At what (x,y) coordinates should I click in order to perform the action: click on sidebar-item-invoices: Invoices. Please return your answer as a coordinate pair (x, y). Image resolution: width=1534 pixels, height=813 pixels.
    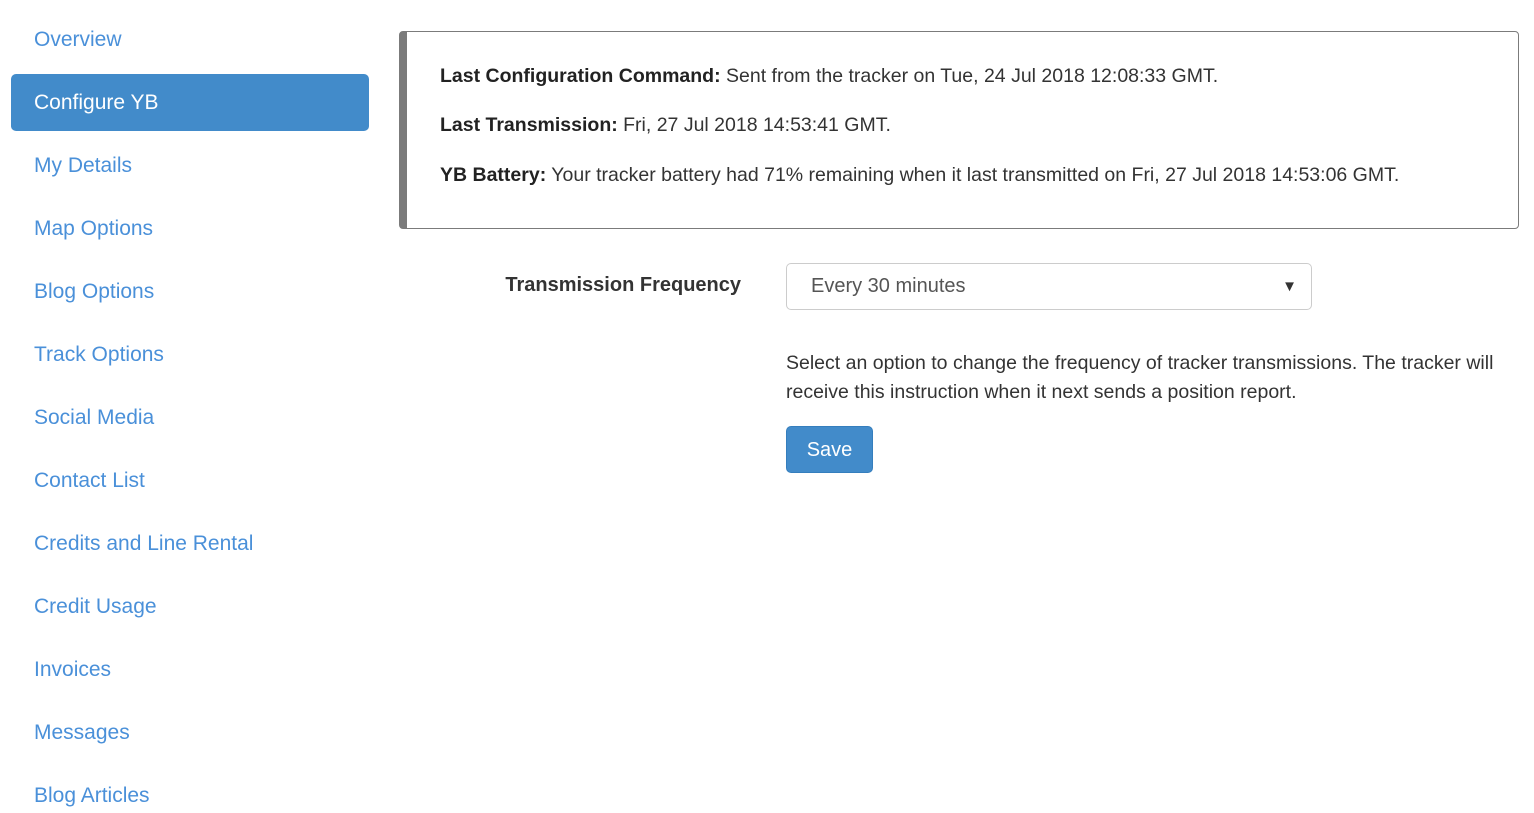
    Looking at the image, I should click on (190, 669).